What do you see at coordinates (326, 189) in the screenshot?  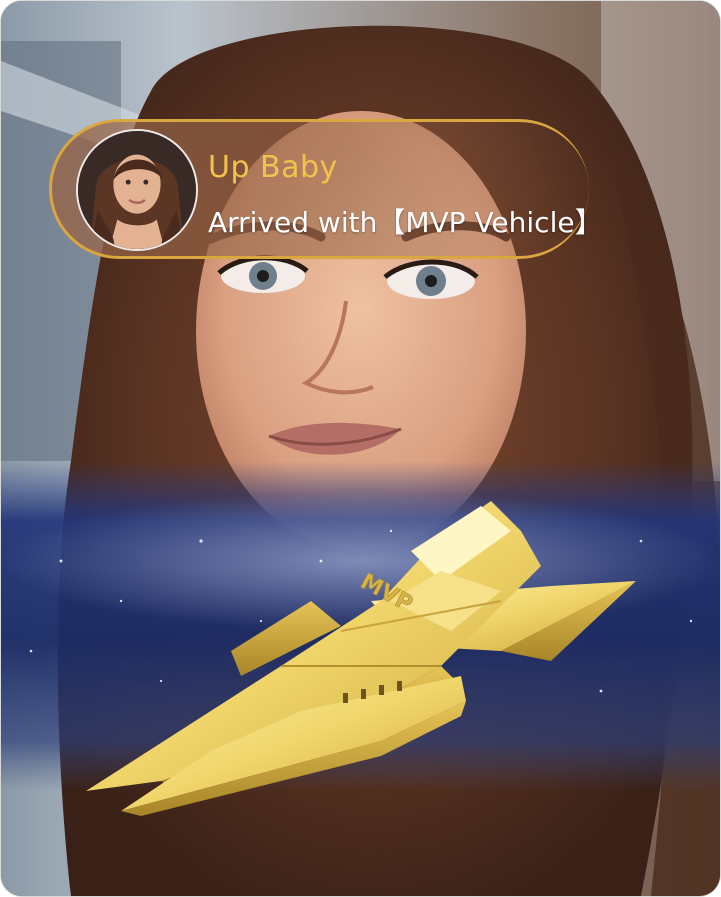 I see `entry-notification-banner: Up Baby Arrived with【MVP Vehicle】` at bounding box center [326, 189].